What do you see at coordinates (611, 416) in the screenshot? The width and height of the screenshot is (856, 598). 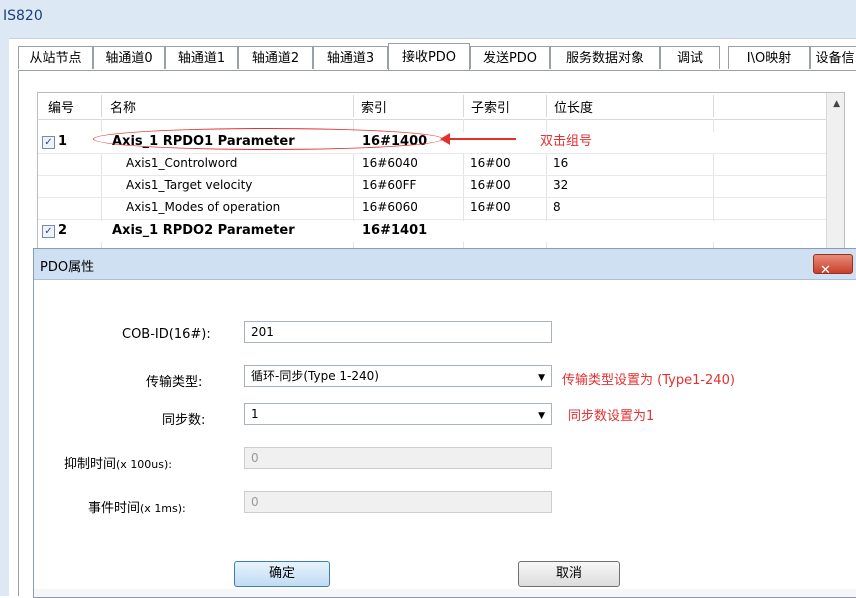 I see `annotation-sync-count: 同步数设置为1` at bounding box center [611, 416].